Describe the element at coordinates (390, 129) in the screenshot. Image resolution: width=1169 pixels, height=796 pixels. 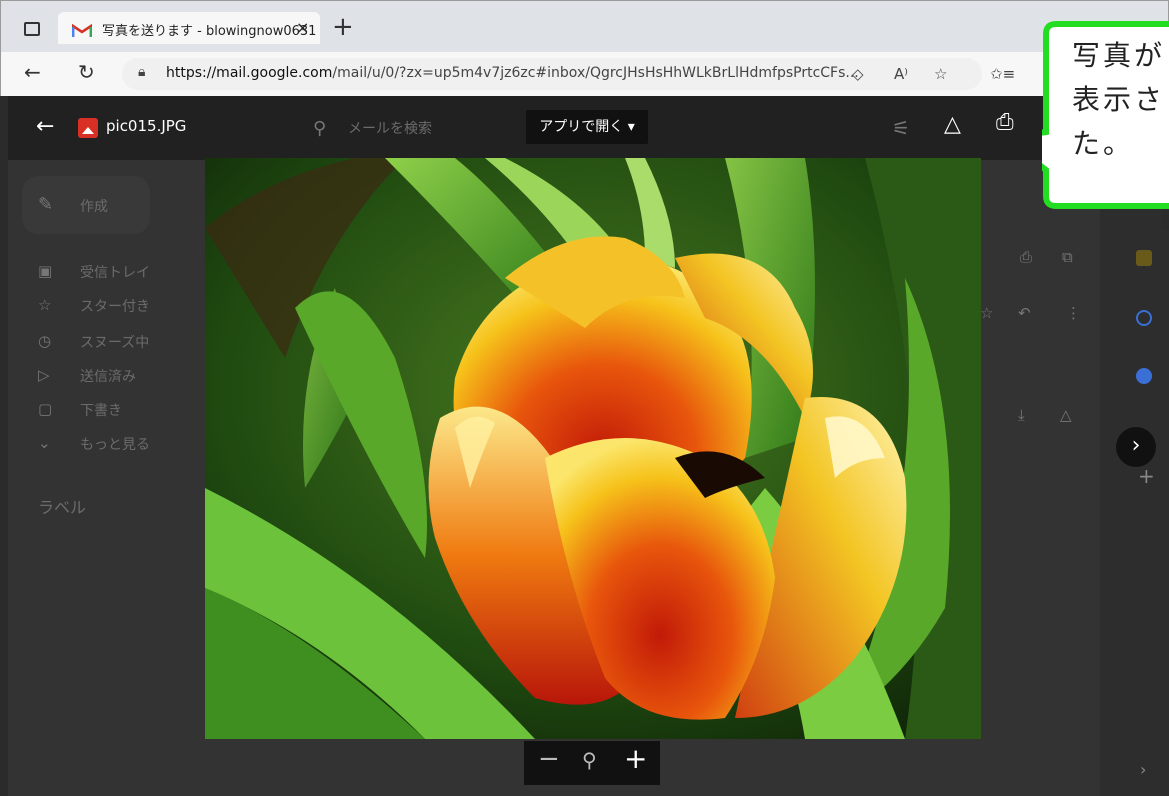
I see `search-placeholder: メールを検索` at that location.